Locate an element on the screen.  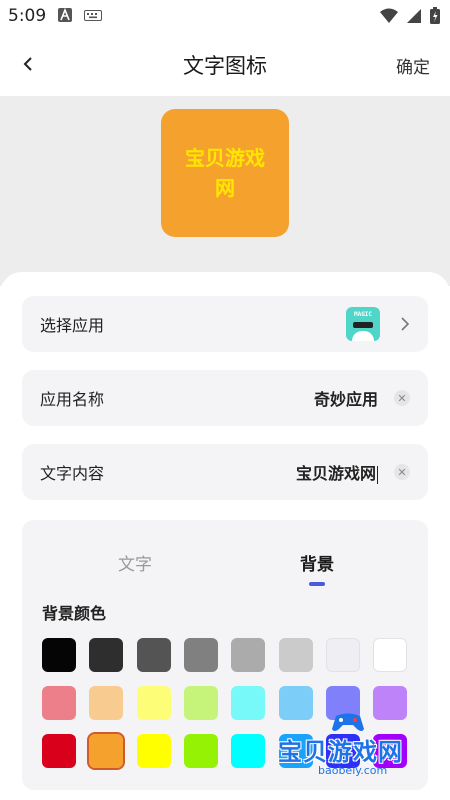
text-cursor is located at coordinates (377, 474).